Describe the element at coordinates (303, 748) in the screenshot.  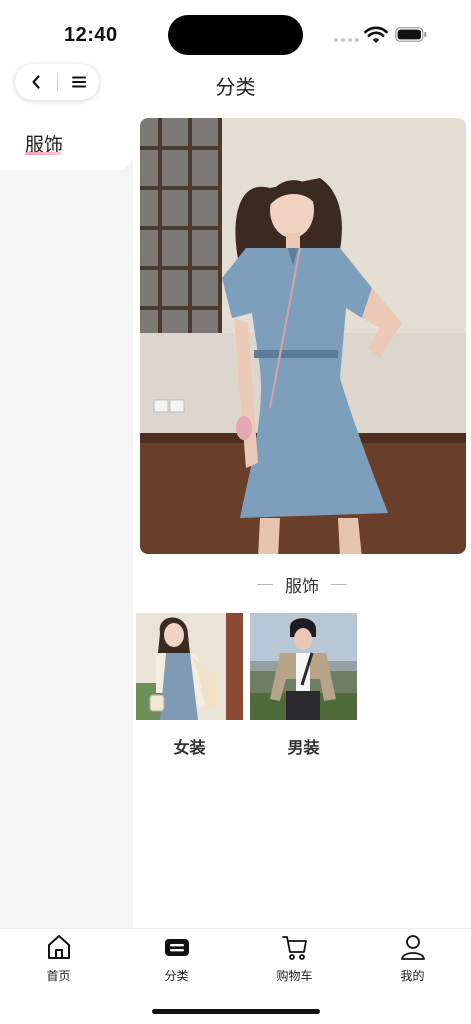
I see `subcategory-label: 男装` at that location.